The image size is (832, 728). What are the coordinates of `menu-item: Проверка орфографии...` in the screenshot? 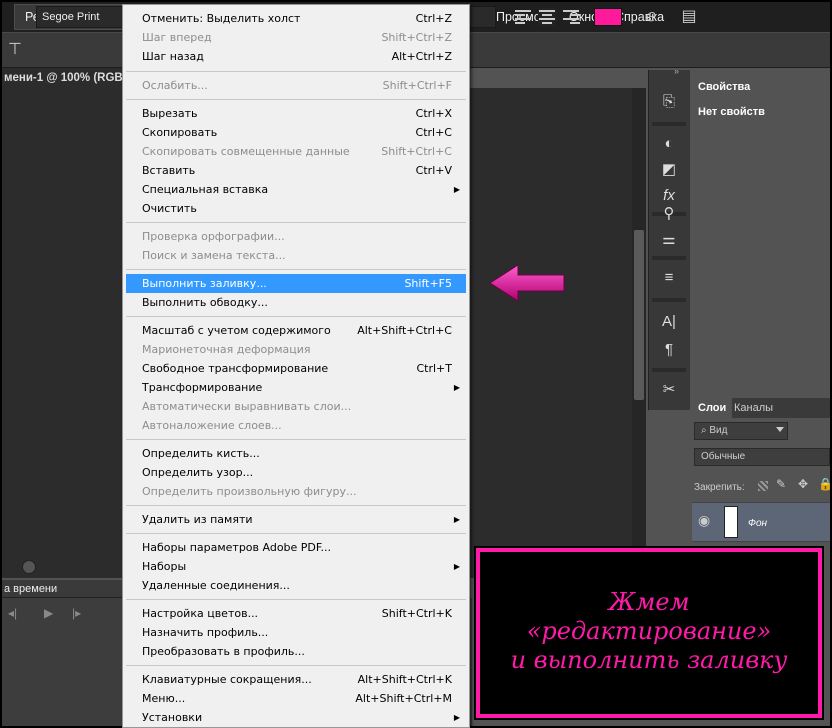 It's located at (296, 236).